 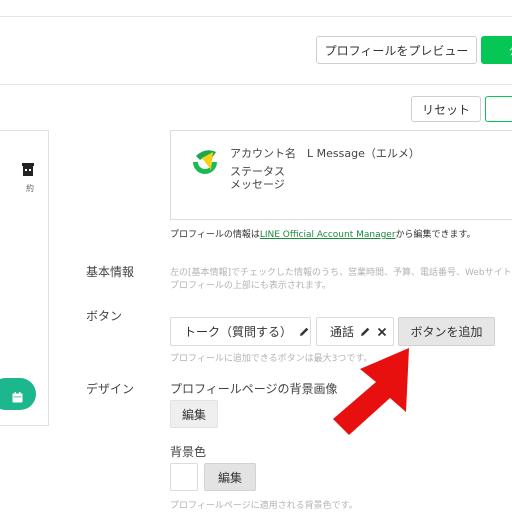 What do you see at coordinates (328, 235) in the screenshot?
I see `line-oam-link: LINE Official Account Manager` at bounding box center [328, 235].